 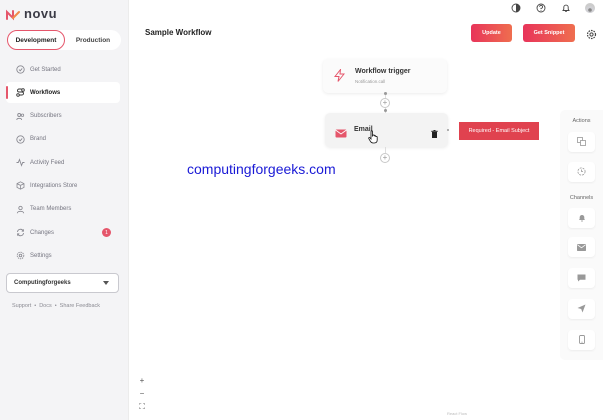 I want to click on checklist-icon, so click(x=20, y=70).